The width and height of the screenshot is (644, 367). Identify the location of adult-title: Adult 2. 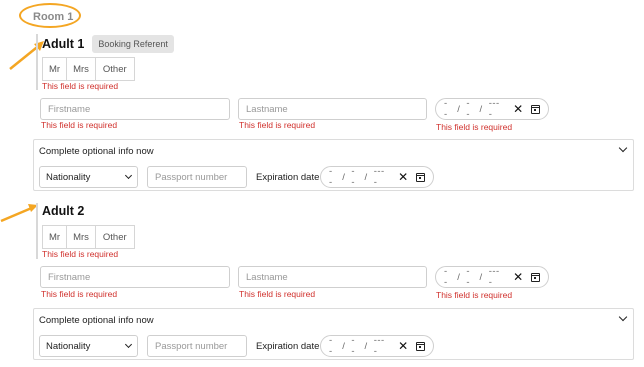
(63, 211).